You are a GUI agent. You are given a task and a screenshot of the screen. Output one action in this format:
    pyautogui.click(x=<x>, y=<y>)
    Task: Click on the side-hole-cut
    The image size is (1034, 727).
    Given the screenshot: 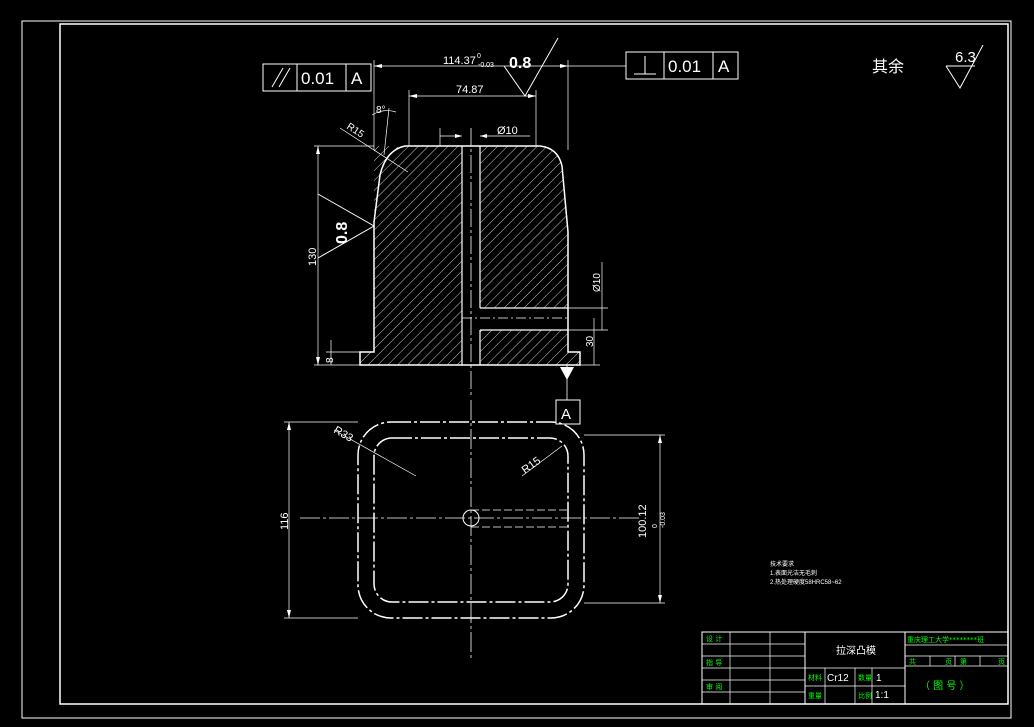 What is the action you would take?
    pyautogui.click(x=524, y=319)
    